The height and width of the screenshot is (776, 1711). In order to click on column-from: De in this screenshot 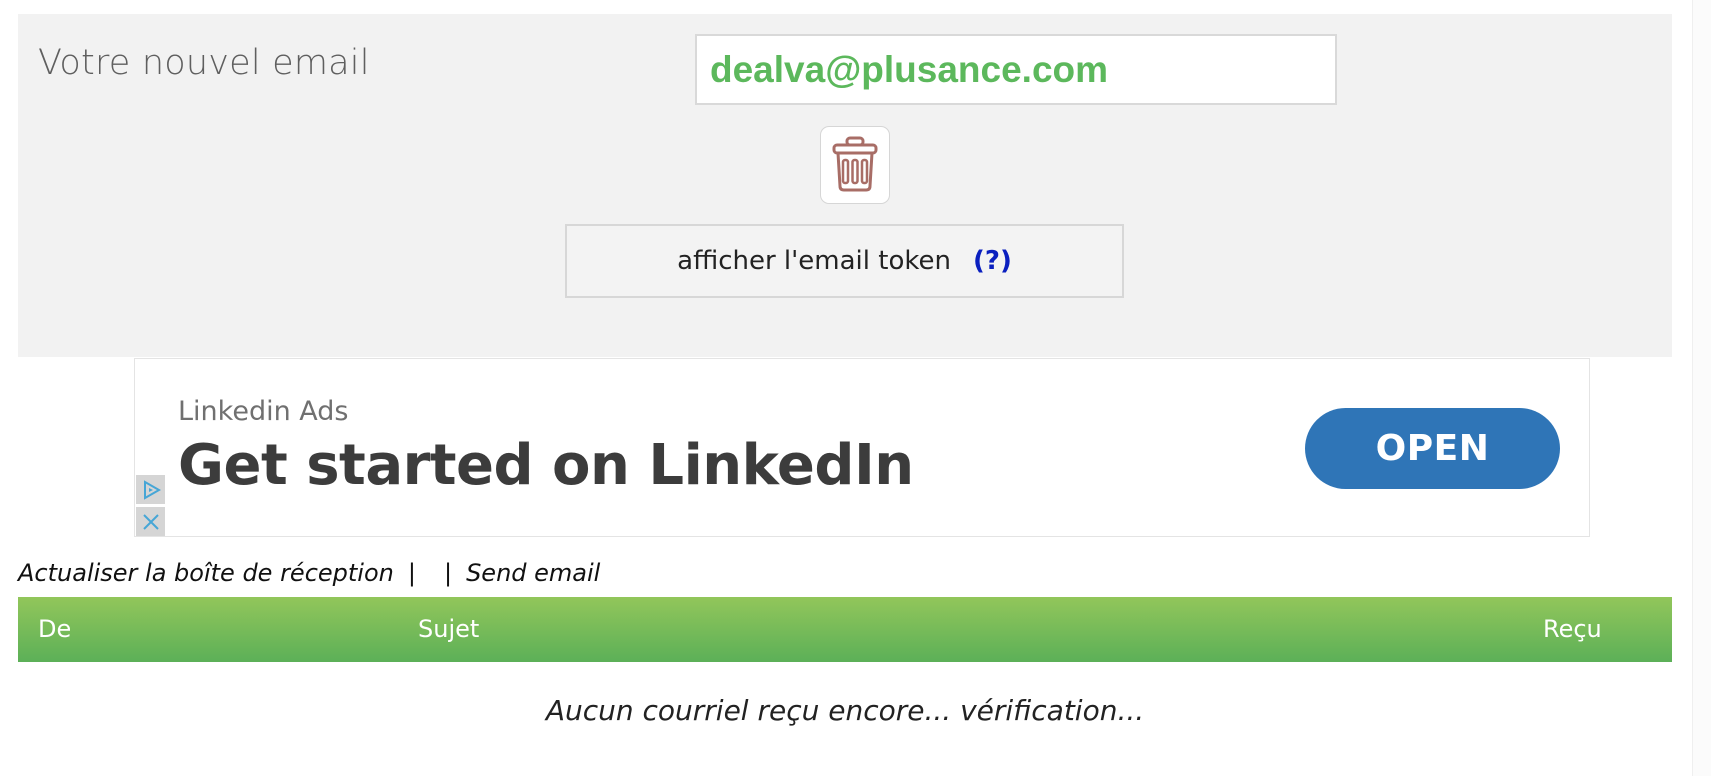, I will do `click(55, 629)`.